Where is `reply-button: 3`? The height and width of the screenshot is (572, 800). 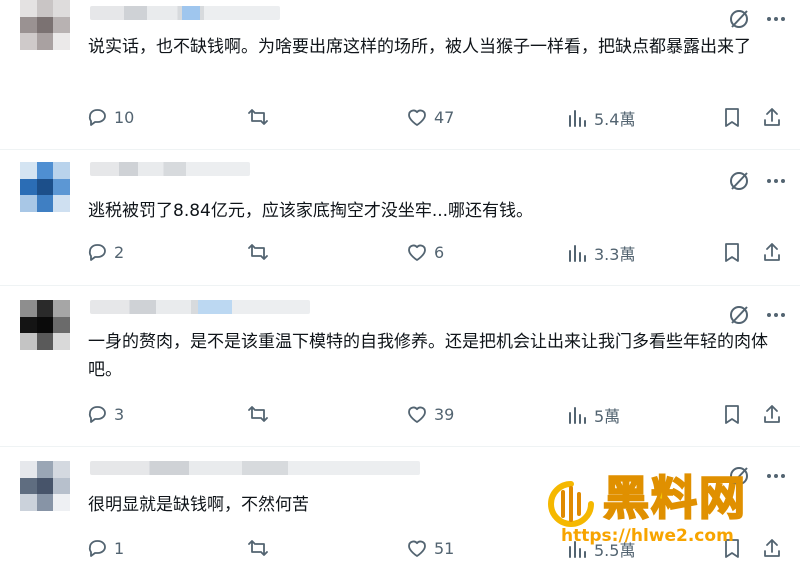
reply-button: 3 is located at coordinates (105, 414).